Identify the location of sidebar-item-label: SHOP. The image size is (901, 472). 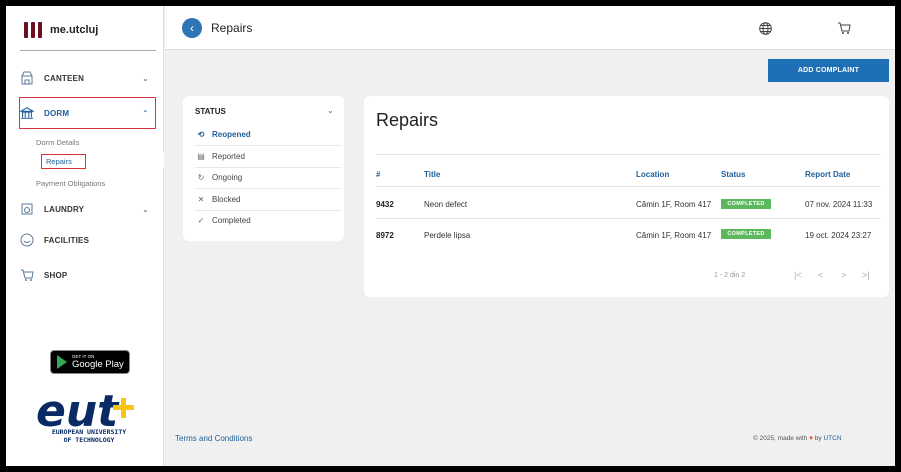
(56, 275).